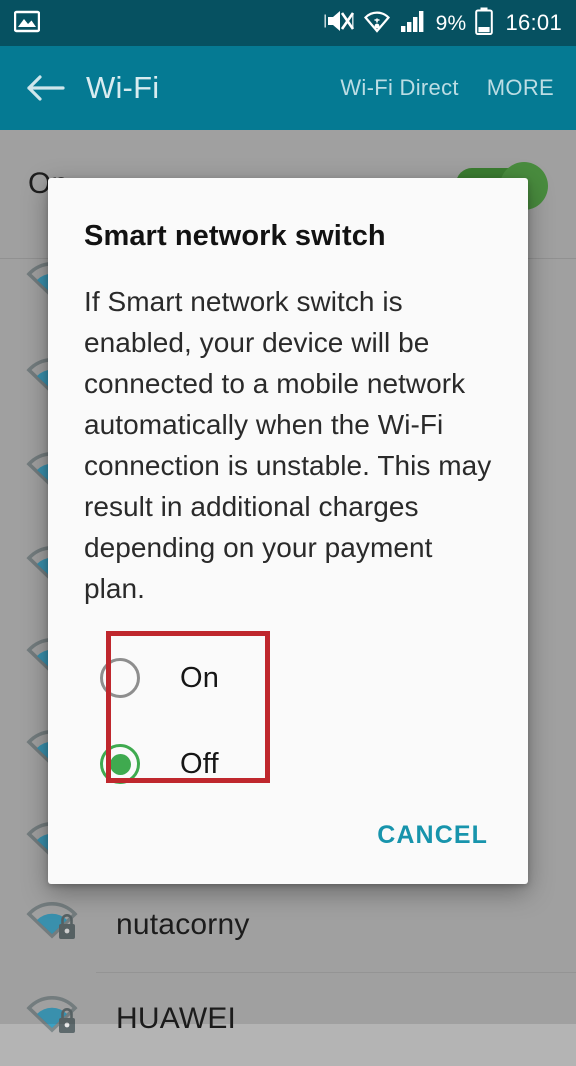 The height and width of the screenshot is (1066, 576). I want to click on image-icon, so click(27, 23).